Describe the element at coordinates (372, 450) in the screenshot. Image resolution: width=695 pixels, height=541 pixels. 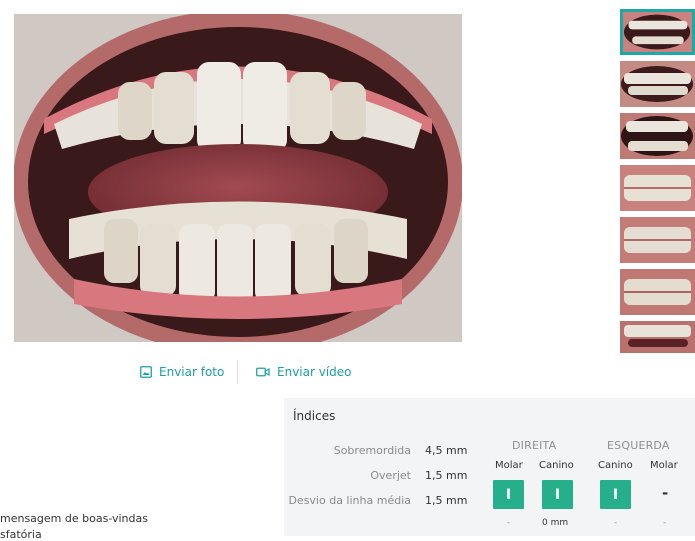
I see `overbite-label: Sobremordida` at that location.